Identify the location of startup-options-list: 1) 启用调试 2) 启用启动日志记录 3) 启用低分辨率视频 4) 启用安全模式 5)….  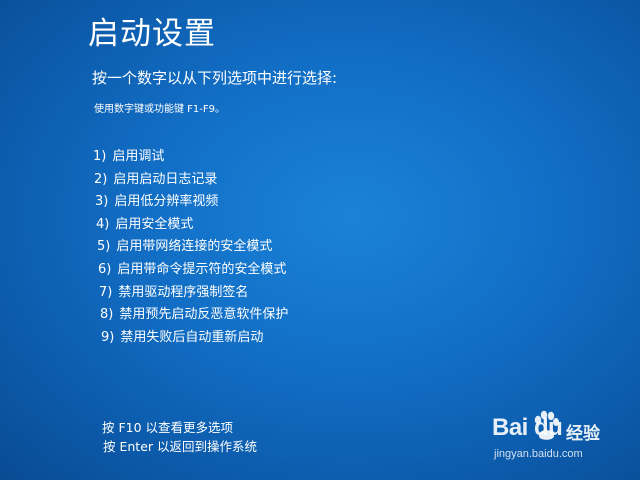
(190, 247).